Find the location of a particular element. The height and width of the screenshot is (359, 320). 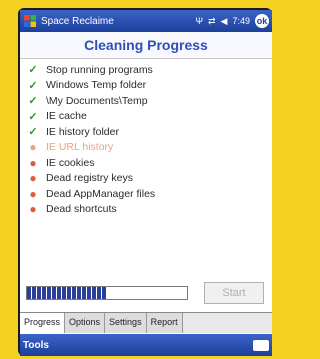

progress-fill is located at coordinates (67, 293).